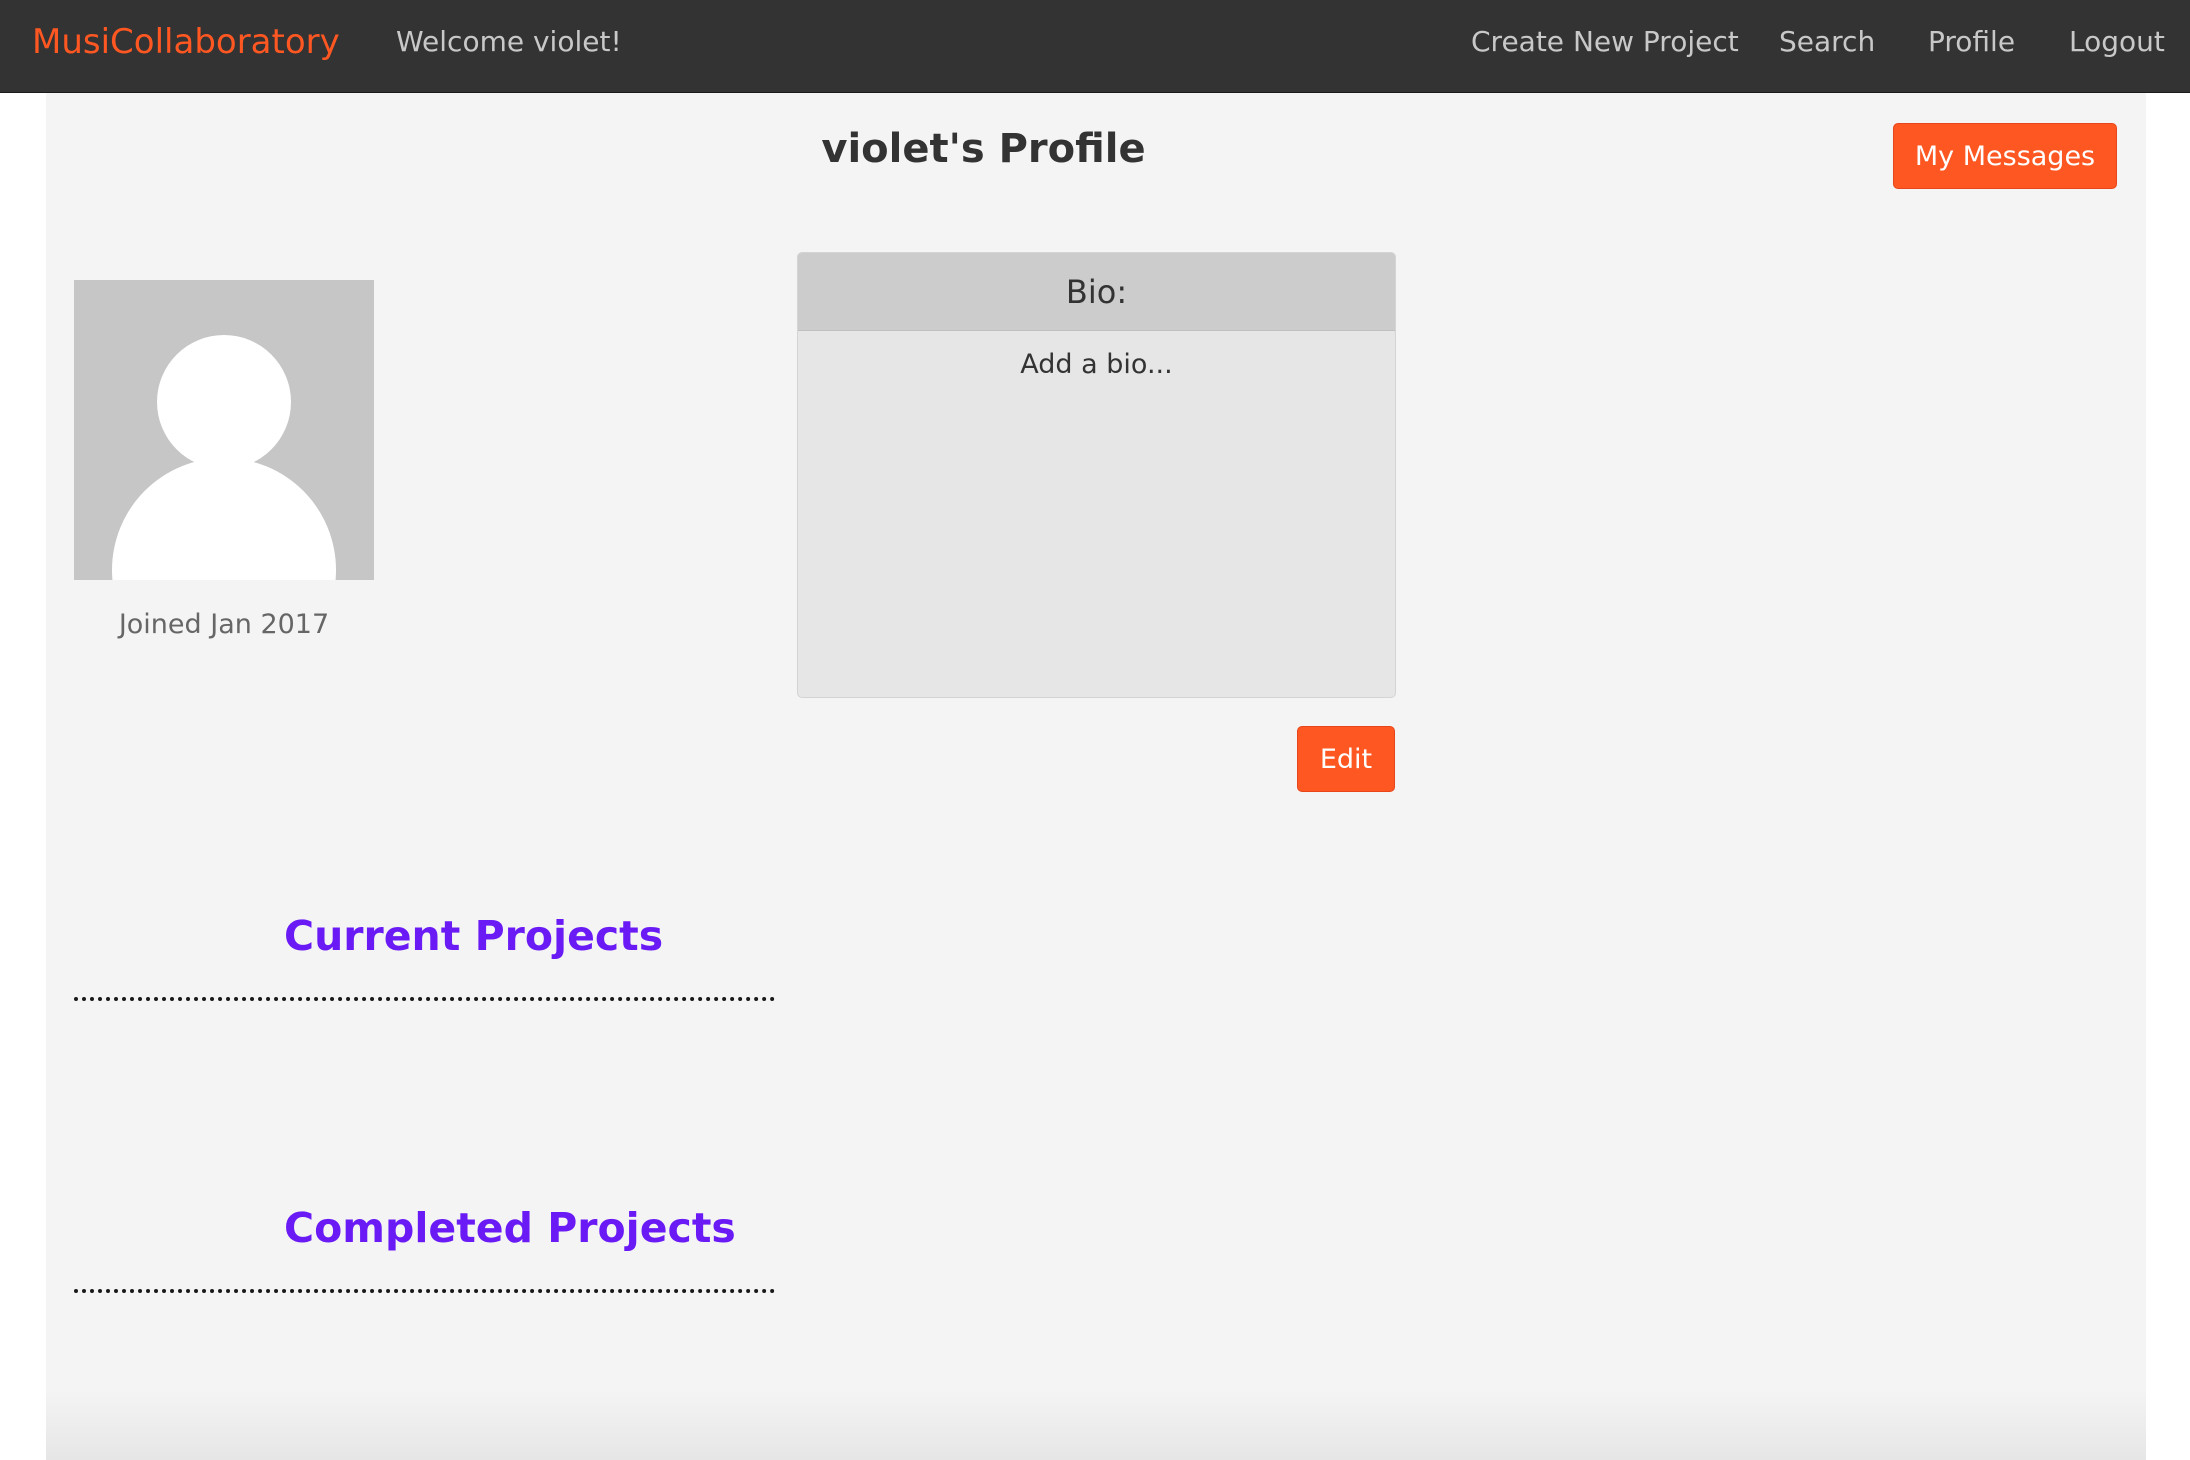 The height and width of the screenshot is (1460, 2190). Describe the element at coordinates (1605, 42) in the screenshot. I see `nav-create-new-project: Create New Project` at that location.